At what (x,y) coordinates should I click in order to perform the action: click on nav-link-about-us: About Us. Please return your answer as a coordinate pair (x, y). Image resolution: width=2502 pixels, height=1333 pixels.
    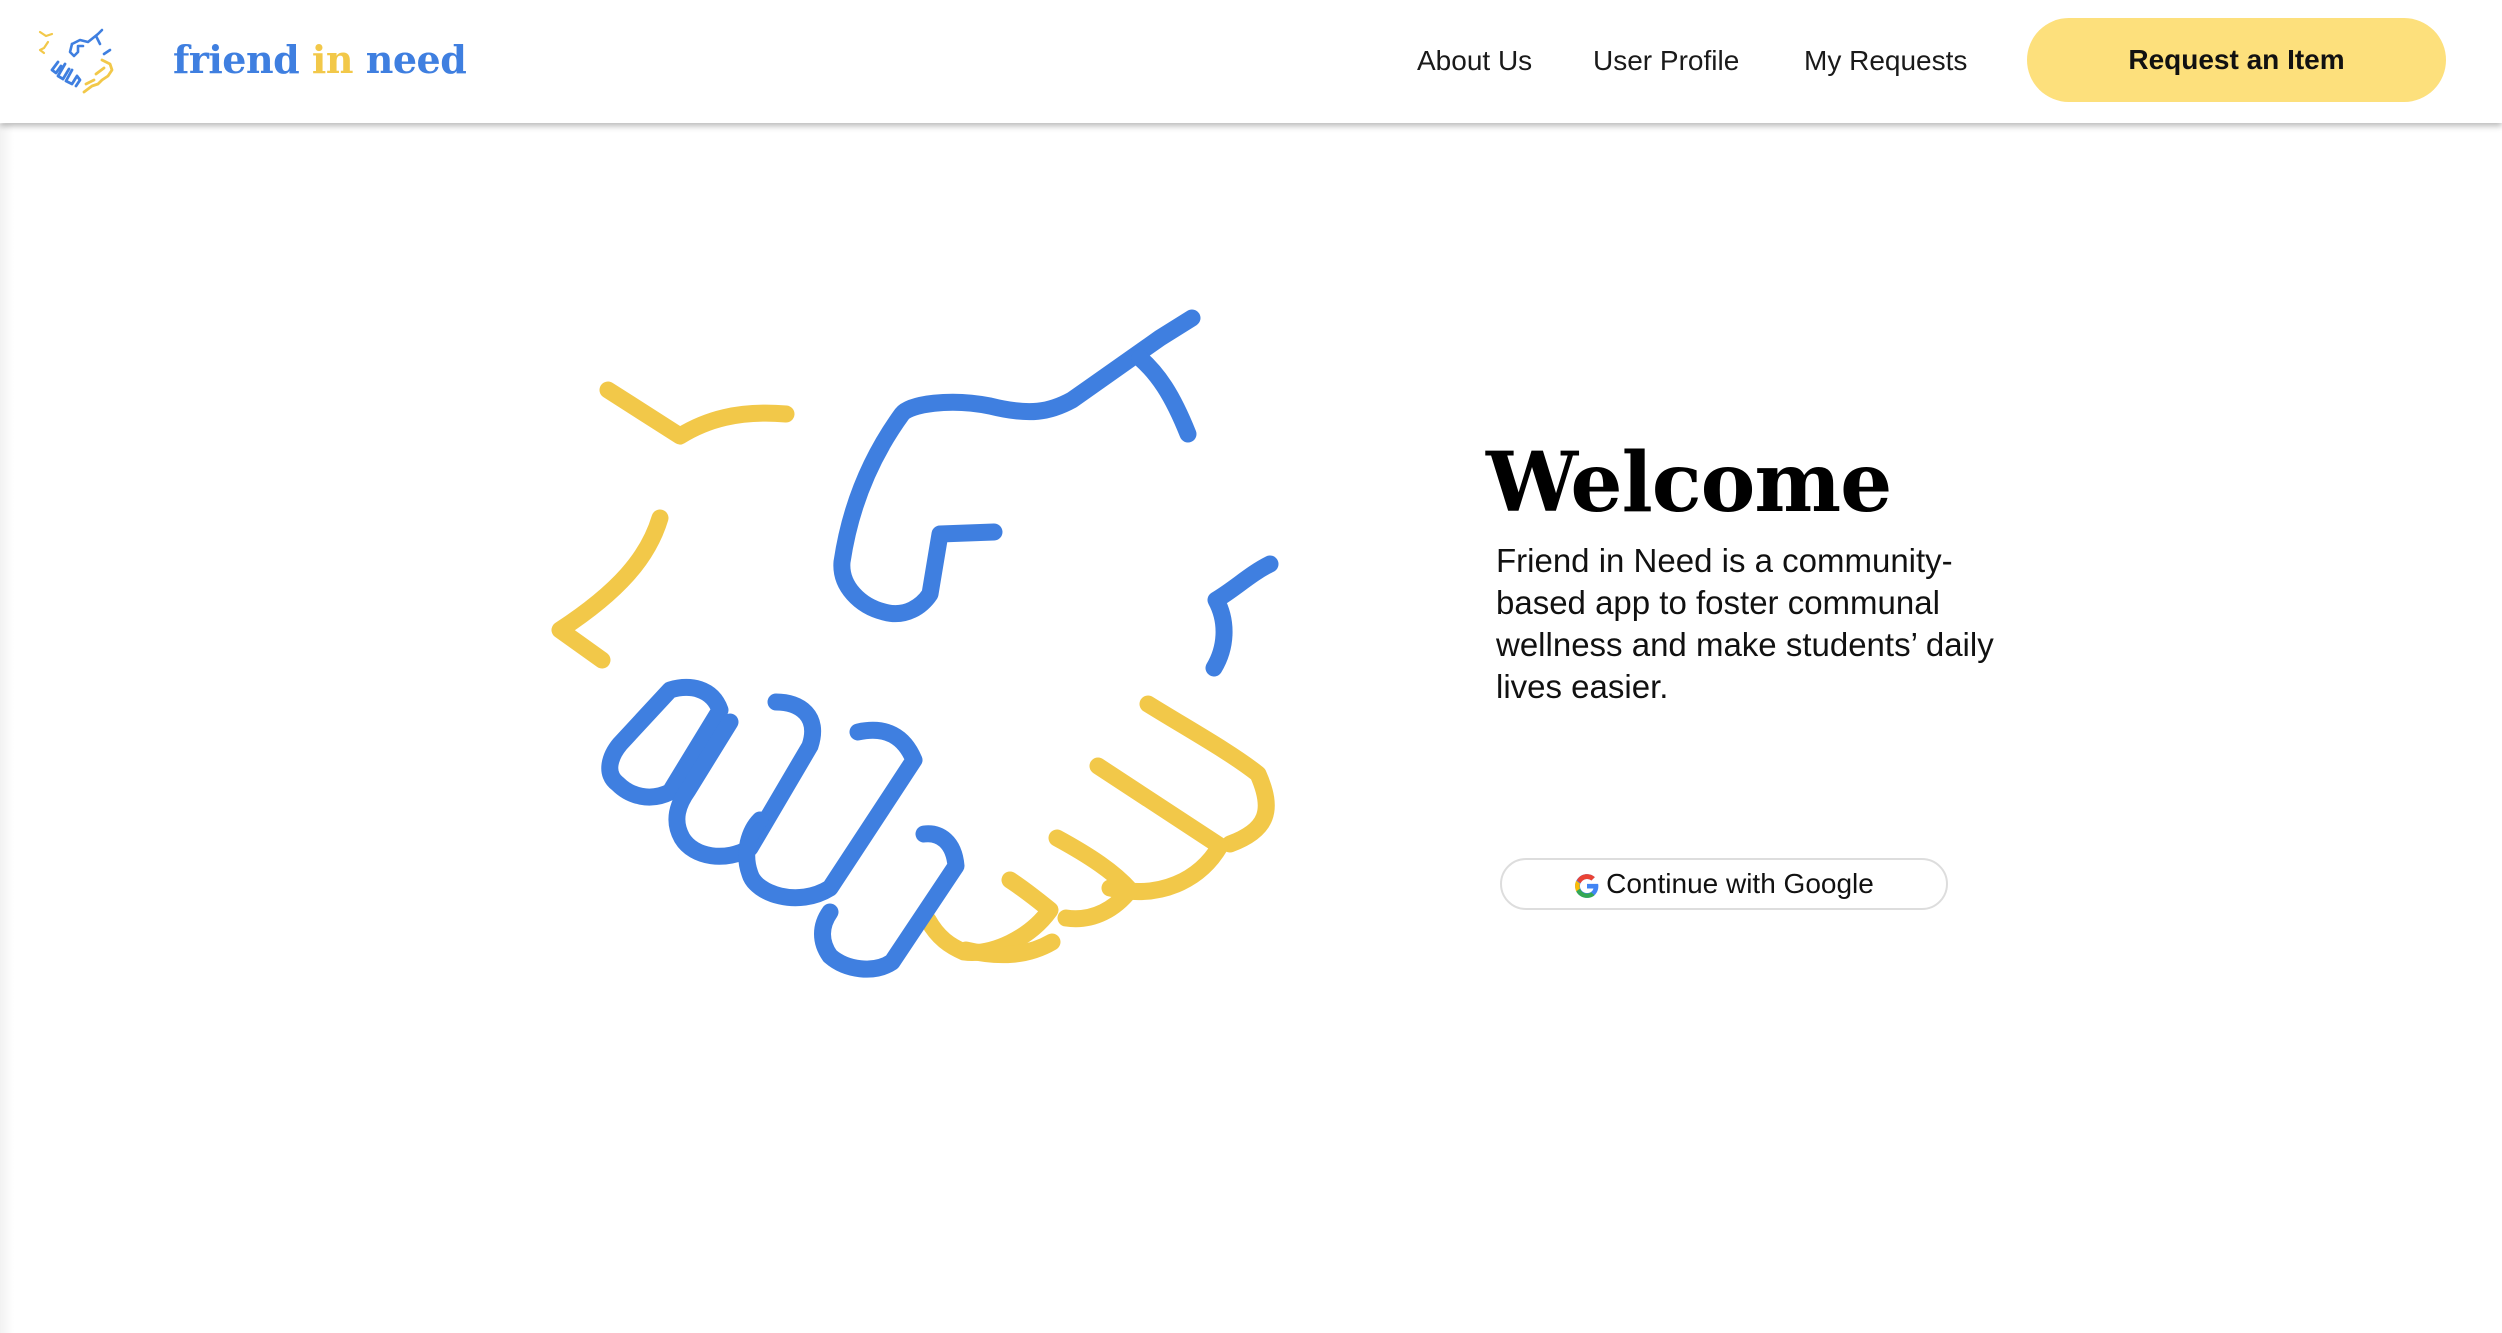
    Looking at the image, I should click on (1474, 61).